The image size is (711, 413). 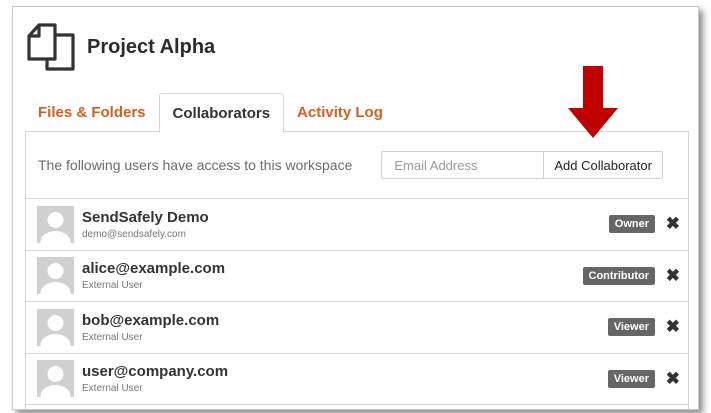 What do you see at coordinates (151, 320) in the screenshot?
I see `user-name: bob@example.com` at bounding box center [151, 320].